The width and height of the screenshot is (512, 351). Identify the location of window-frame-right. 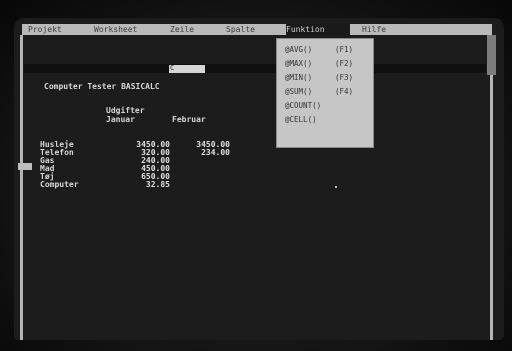
(491, 187).